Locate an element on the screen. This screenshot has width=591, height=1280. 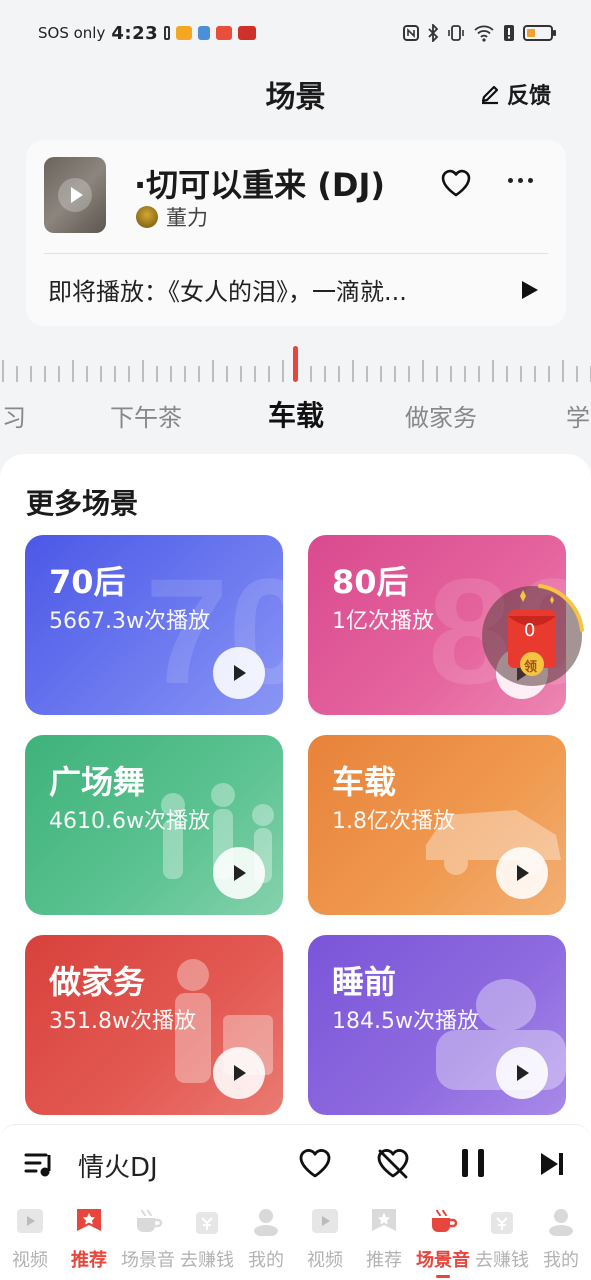
red-packet-widget: 0 领 is located at coordinates (532, 635).